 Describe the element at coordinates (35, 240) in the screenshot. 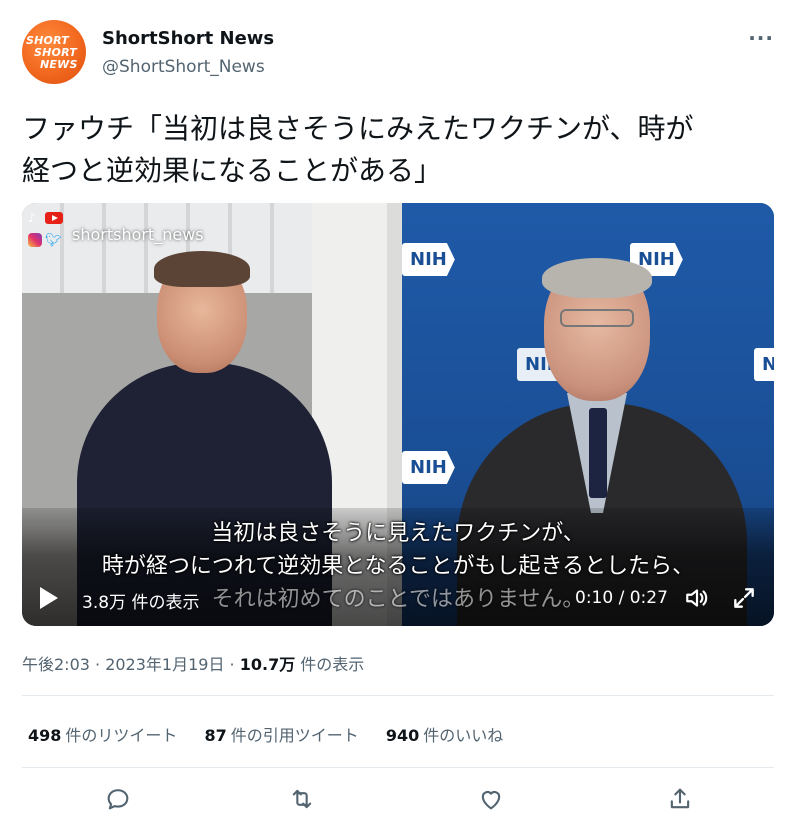

I see `instagram-icon` at that location.